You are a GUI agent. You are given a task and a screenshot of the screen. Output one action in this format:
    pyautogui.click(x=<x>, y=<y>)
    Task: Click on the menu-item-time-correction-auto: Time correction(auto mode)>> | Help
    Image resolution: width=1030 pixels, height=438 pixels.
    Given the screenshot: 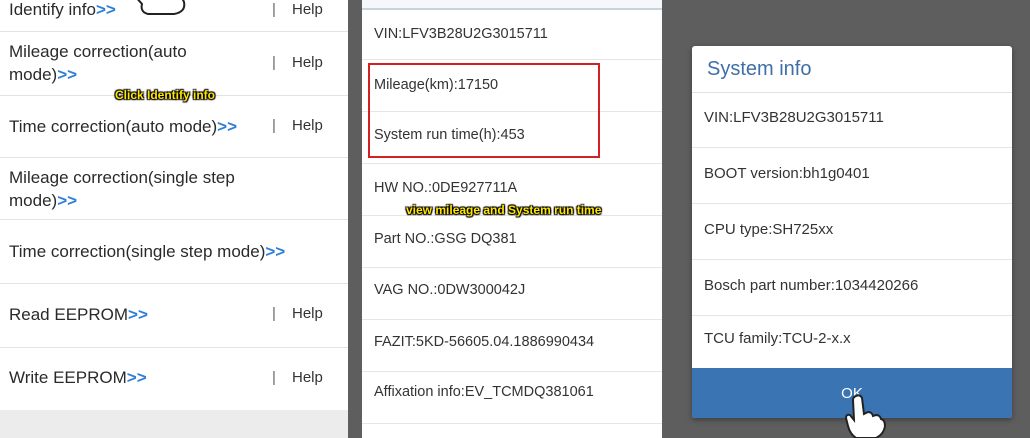 What is the action you would take?
    pyautogui.click(x=174, y=127)
    